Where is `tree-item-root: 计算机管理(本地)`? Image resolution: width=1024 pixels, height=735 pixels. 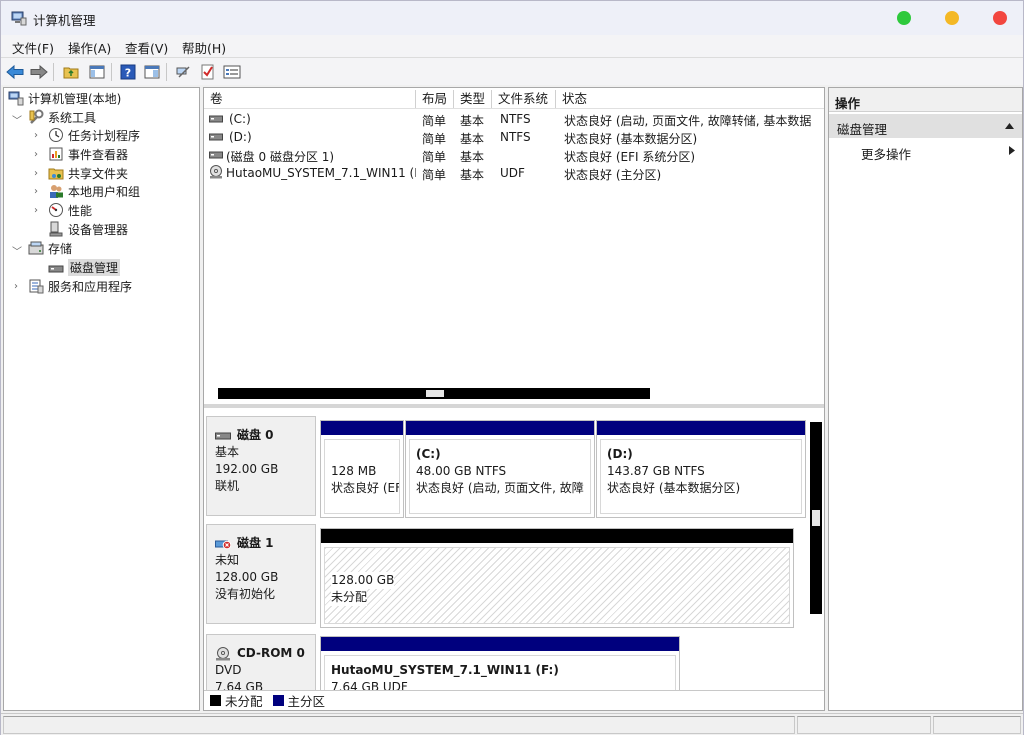 tree-item-root: 计算机管理(本地) is located at coordinates (64, 98).